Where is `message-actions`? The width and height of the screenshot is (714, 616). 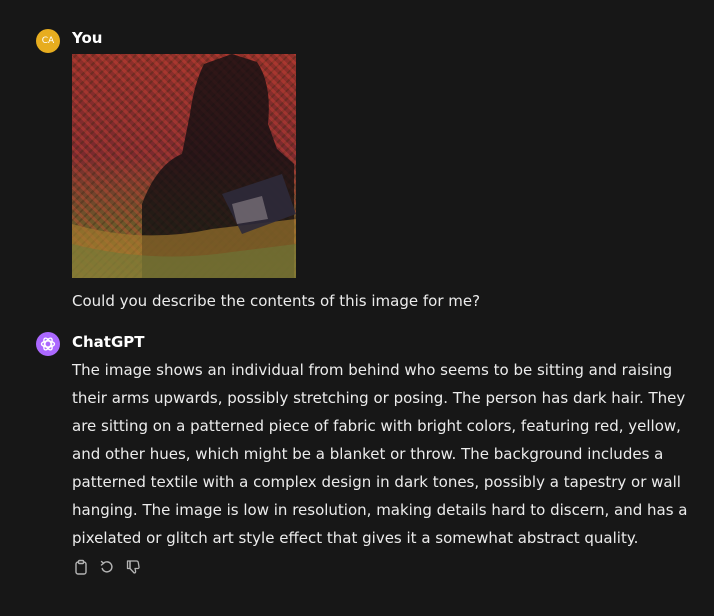 message-actions is located at coordinates (107, 567).